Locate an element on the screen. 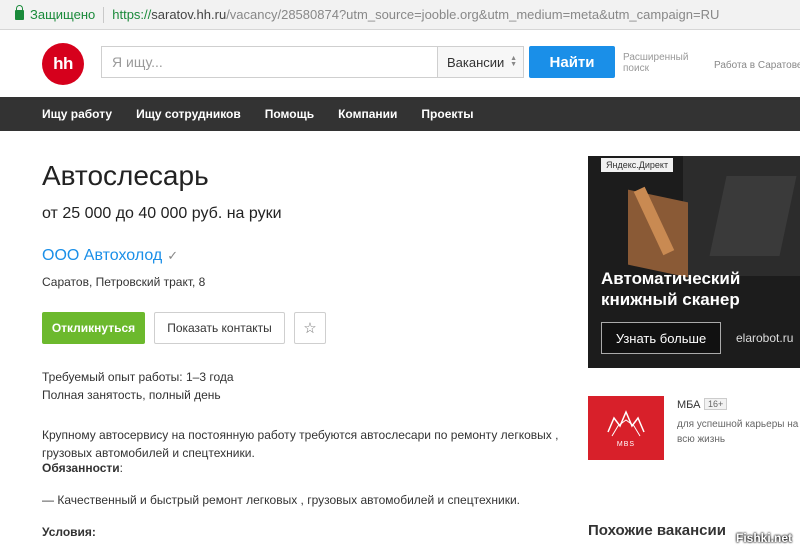 The image size is (800, 551). mba-logo: MBS is located at coordinates (626, 428).